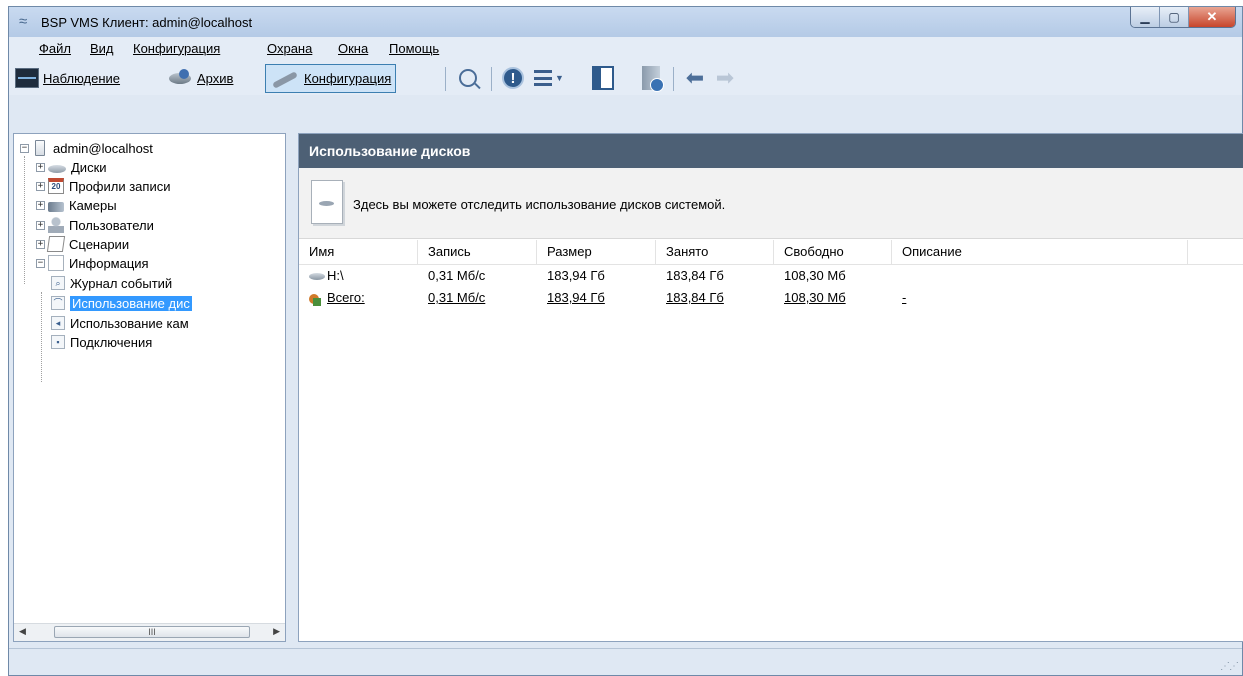 This screenshot has height=676, width=1243. I want to click on tree-item-connections: ▪ Подключения, so click(101, 342).